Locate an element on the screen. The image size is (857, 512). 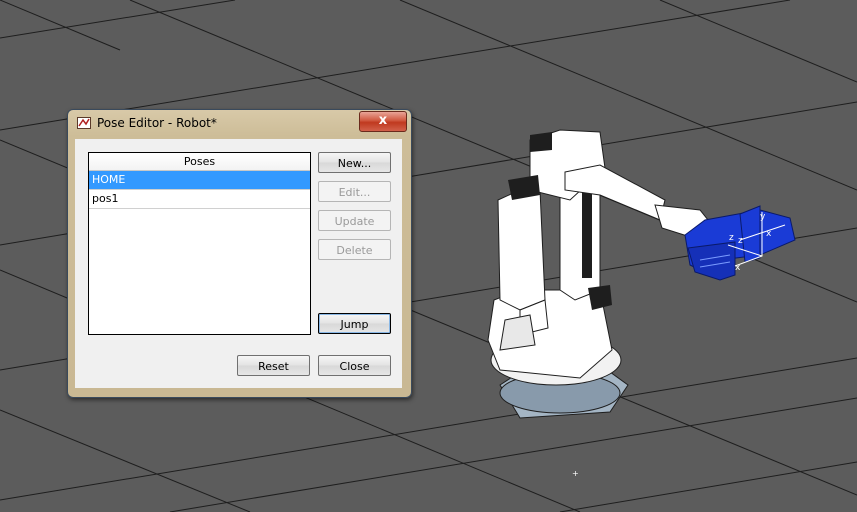
update-button: Update is located at coordinates (354, 220).